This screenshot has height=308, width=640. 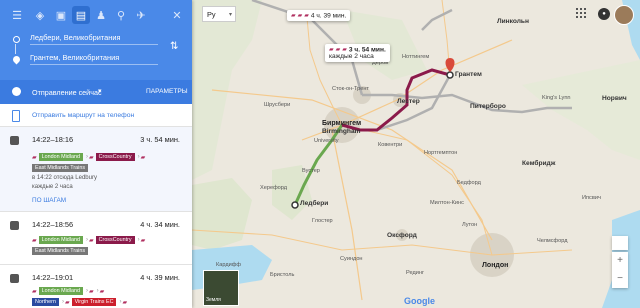 What do you see at coordinates (620, 243) in the screenshot?
I see `my-location-icon` at bounding box center [620, 243].